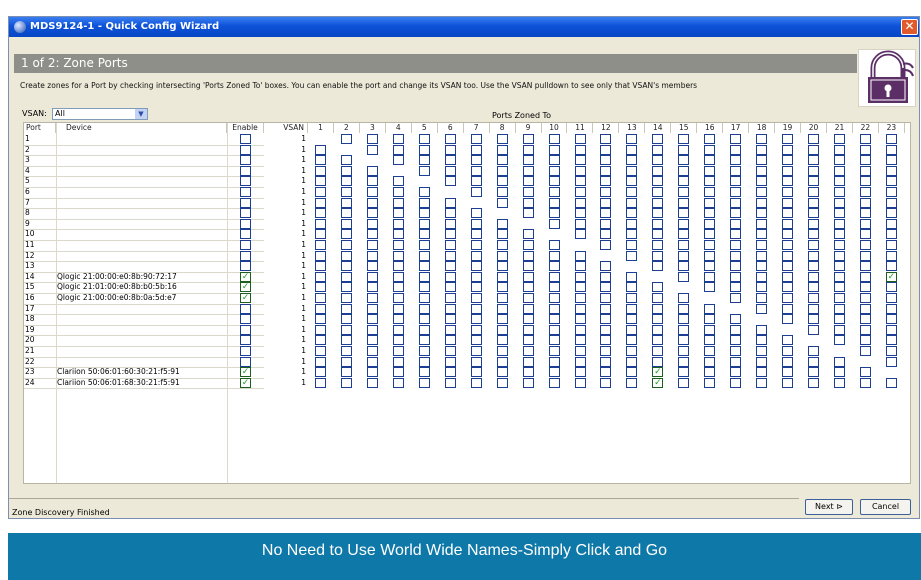  Describe the element at coordinates (451, 128) in the screenshot. I see `zoned-to-column-header: 6` at that location.